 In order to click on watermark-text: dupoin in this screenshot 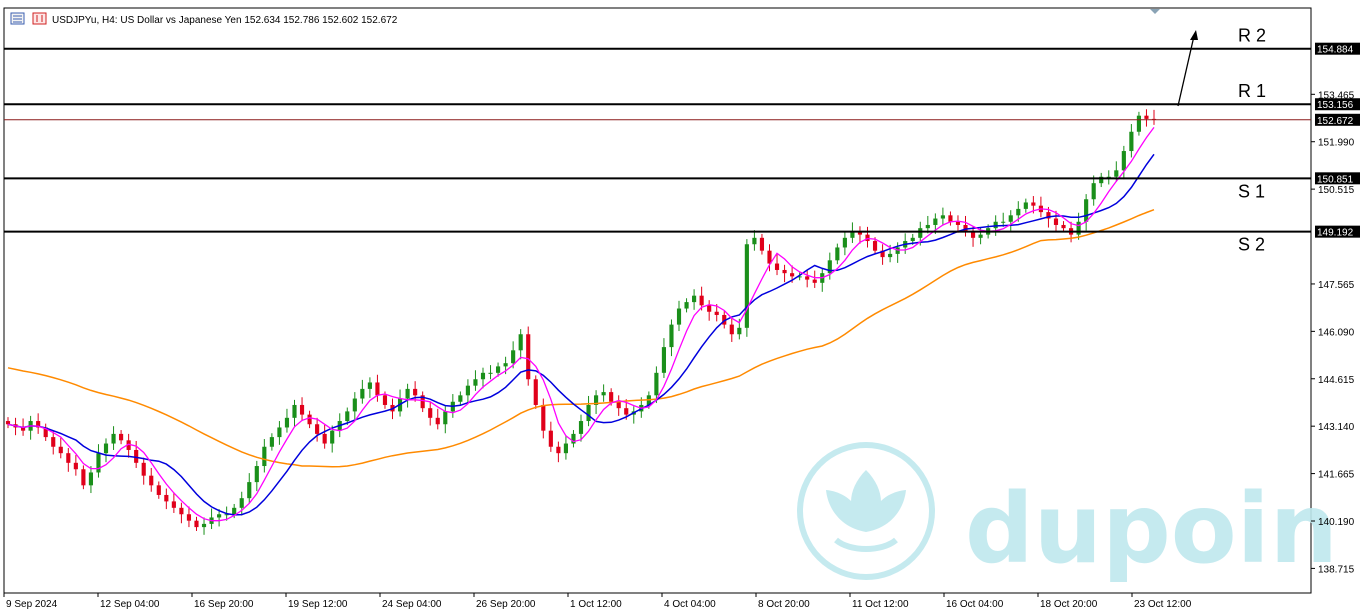, I will do `click(1151, 529)`.